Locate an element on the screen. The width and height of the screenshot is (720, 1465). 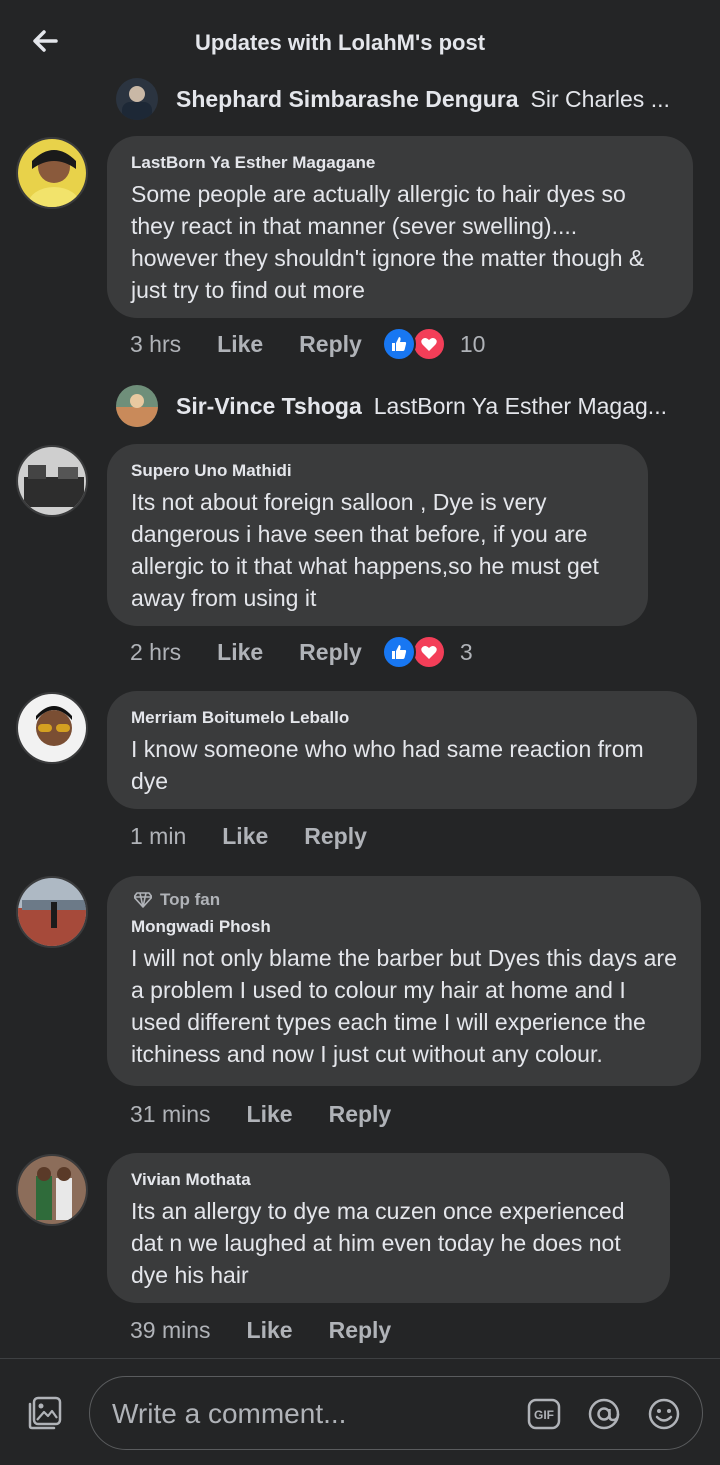
comment-time: 3 hrs is located at coordinates (156, 343).